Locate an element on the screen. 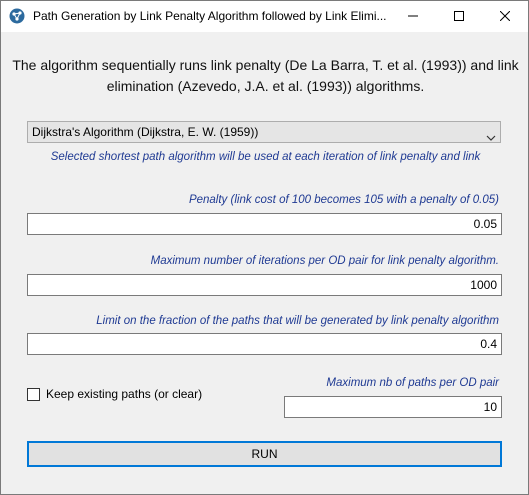 Image resolution: width=529 pixels, height=495 pixels. run-button: RUN is located at coordinates (264, 454).